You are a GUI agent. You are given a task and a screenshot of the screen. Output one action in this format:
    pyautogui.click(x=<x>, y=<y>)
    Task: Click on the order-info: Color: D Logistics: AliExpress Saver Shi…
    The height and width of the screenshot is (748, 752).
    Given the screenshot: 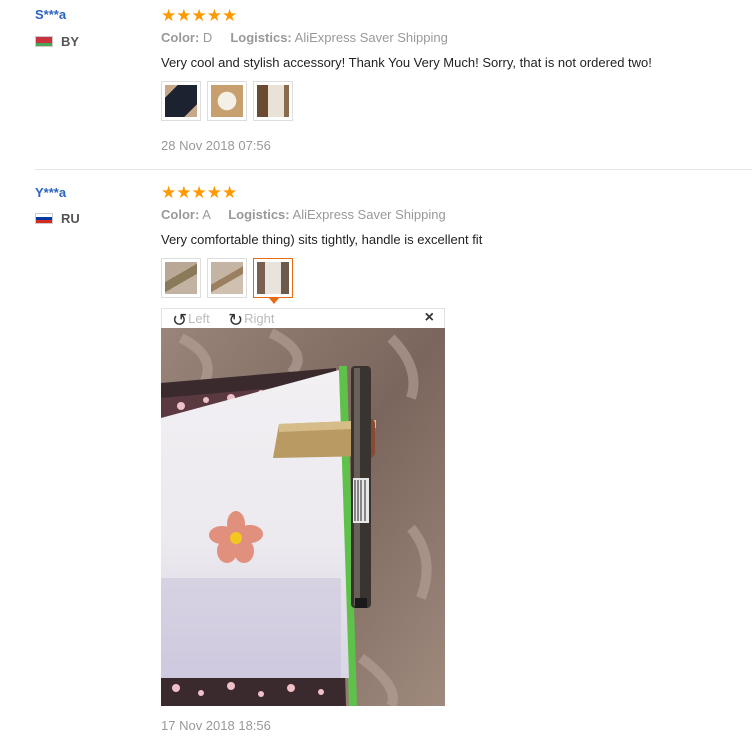 What is the action you would take?
    pyautogui.click(x=304, y=37)
    